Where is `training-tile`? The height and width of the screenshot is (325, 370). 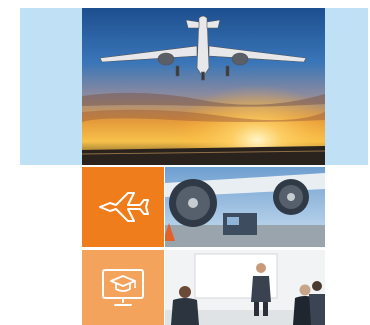
training-tile is located at coordinates (123, 287).